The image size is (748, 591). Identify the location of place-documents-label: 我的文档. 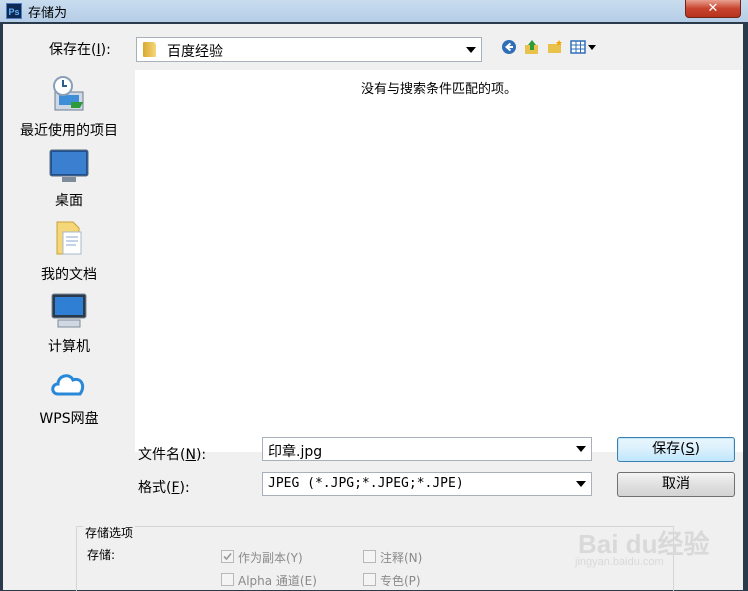
(69, 275).